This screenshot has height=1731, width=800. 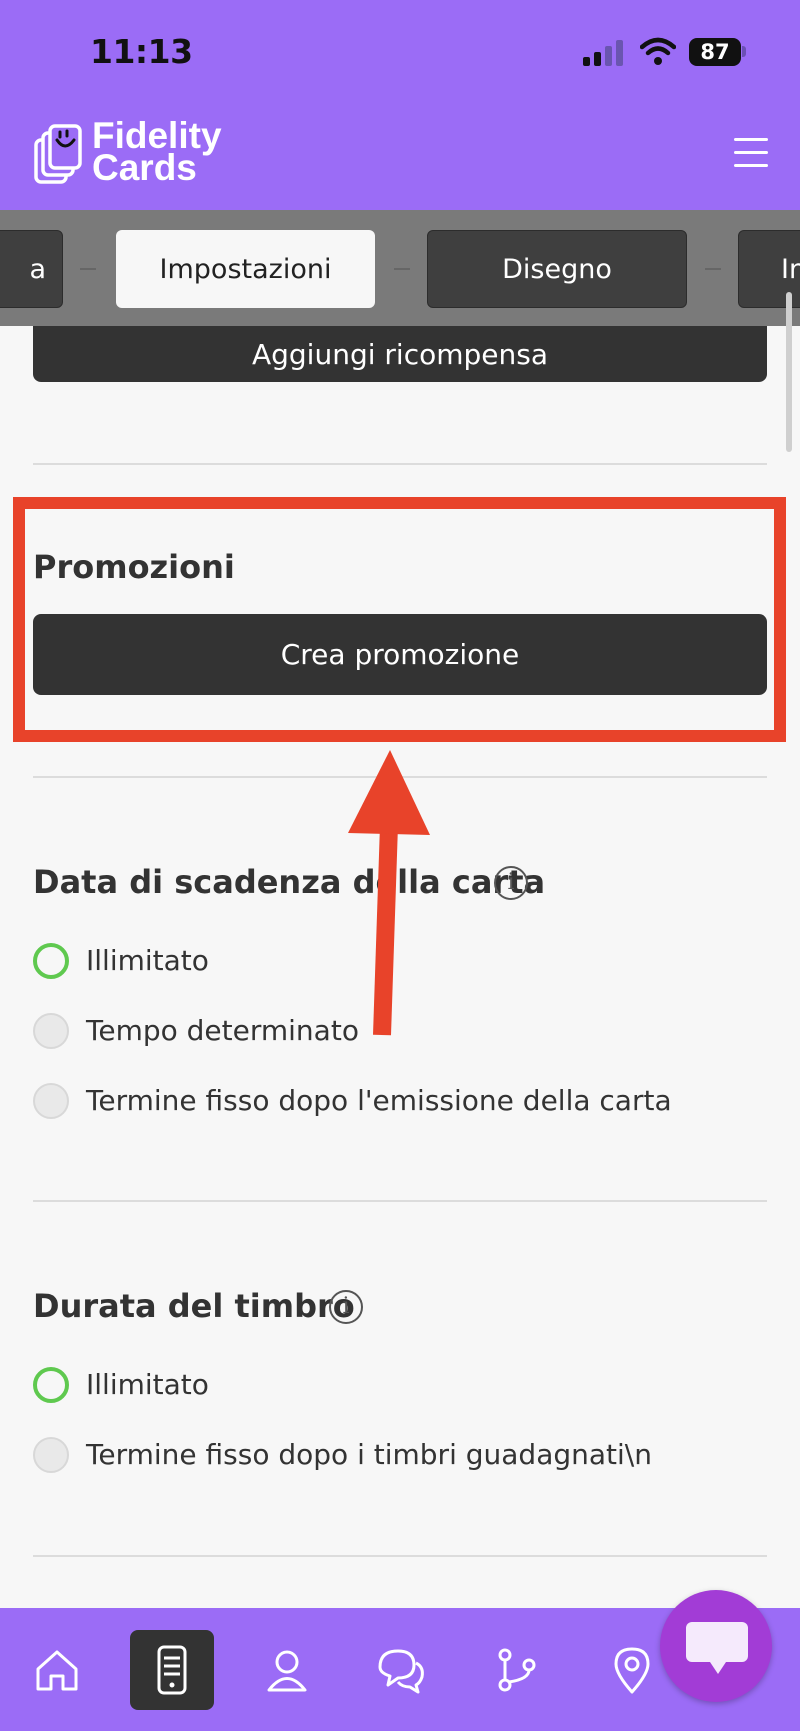 What do you see at coordinates (51, 1455) in the screenshot?
I see `radio-stamp-fixed` at bounding box center [51, 1455].